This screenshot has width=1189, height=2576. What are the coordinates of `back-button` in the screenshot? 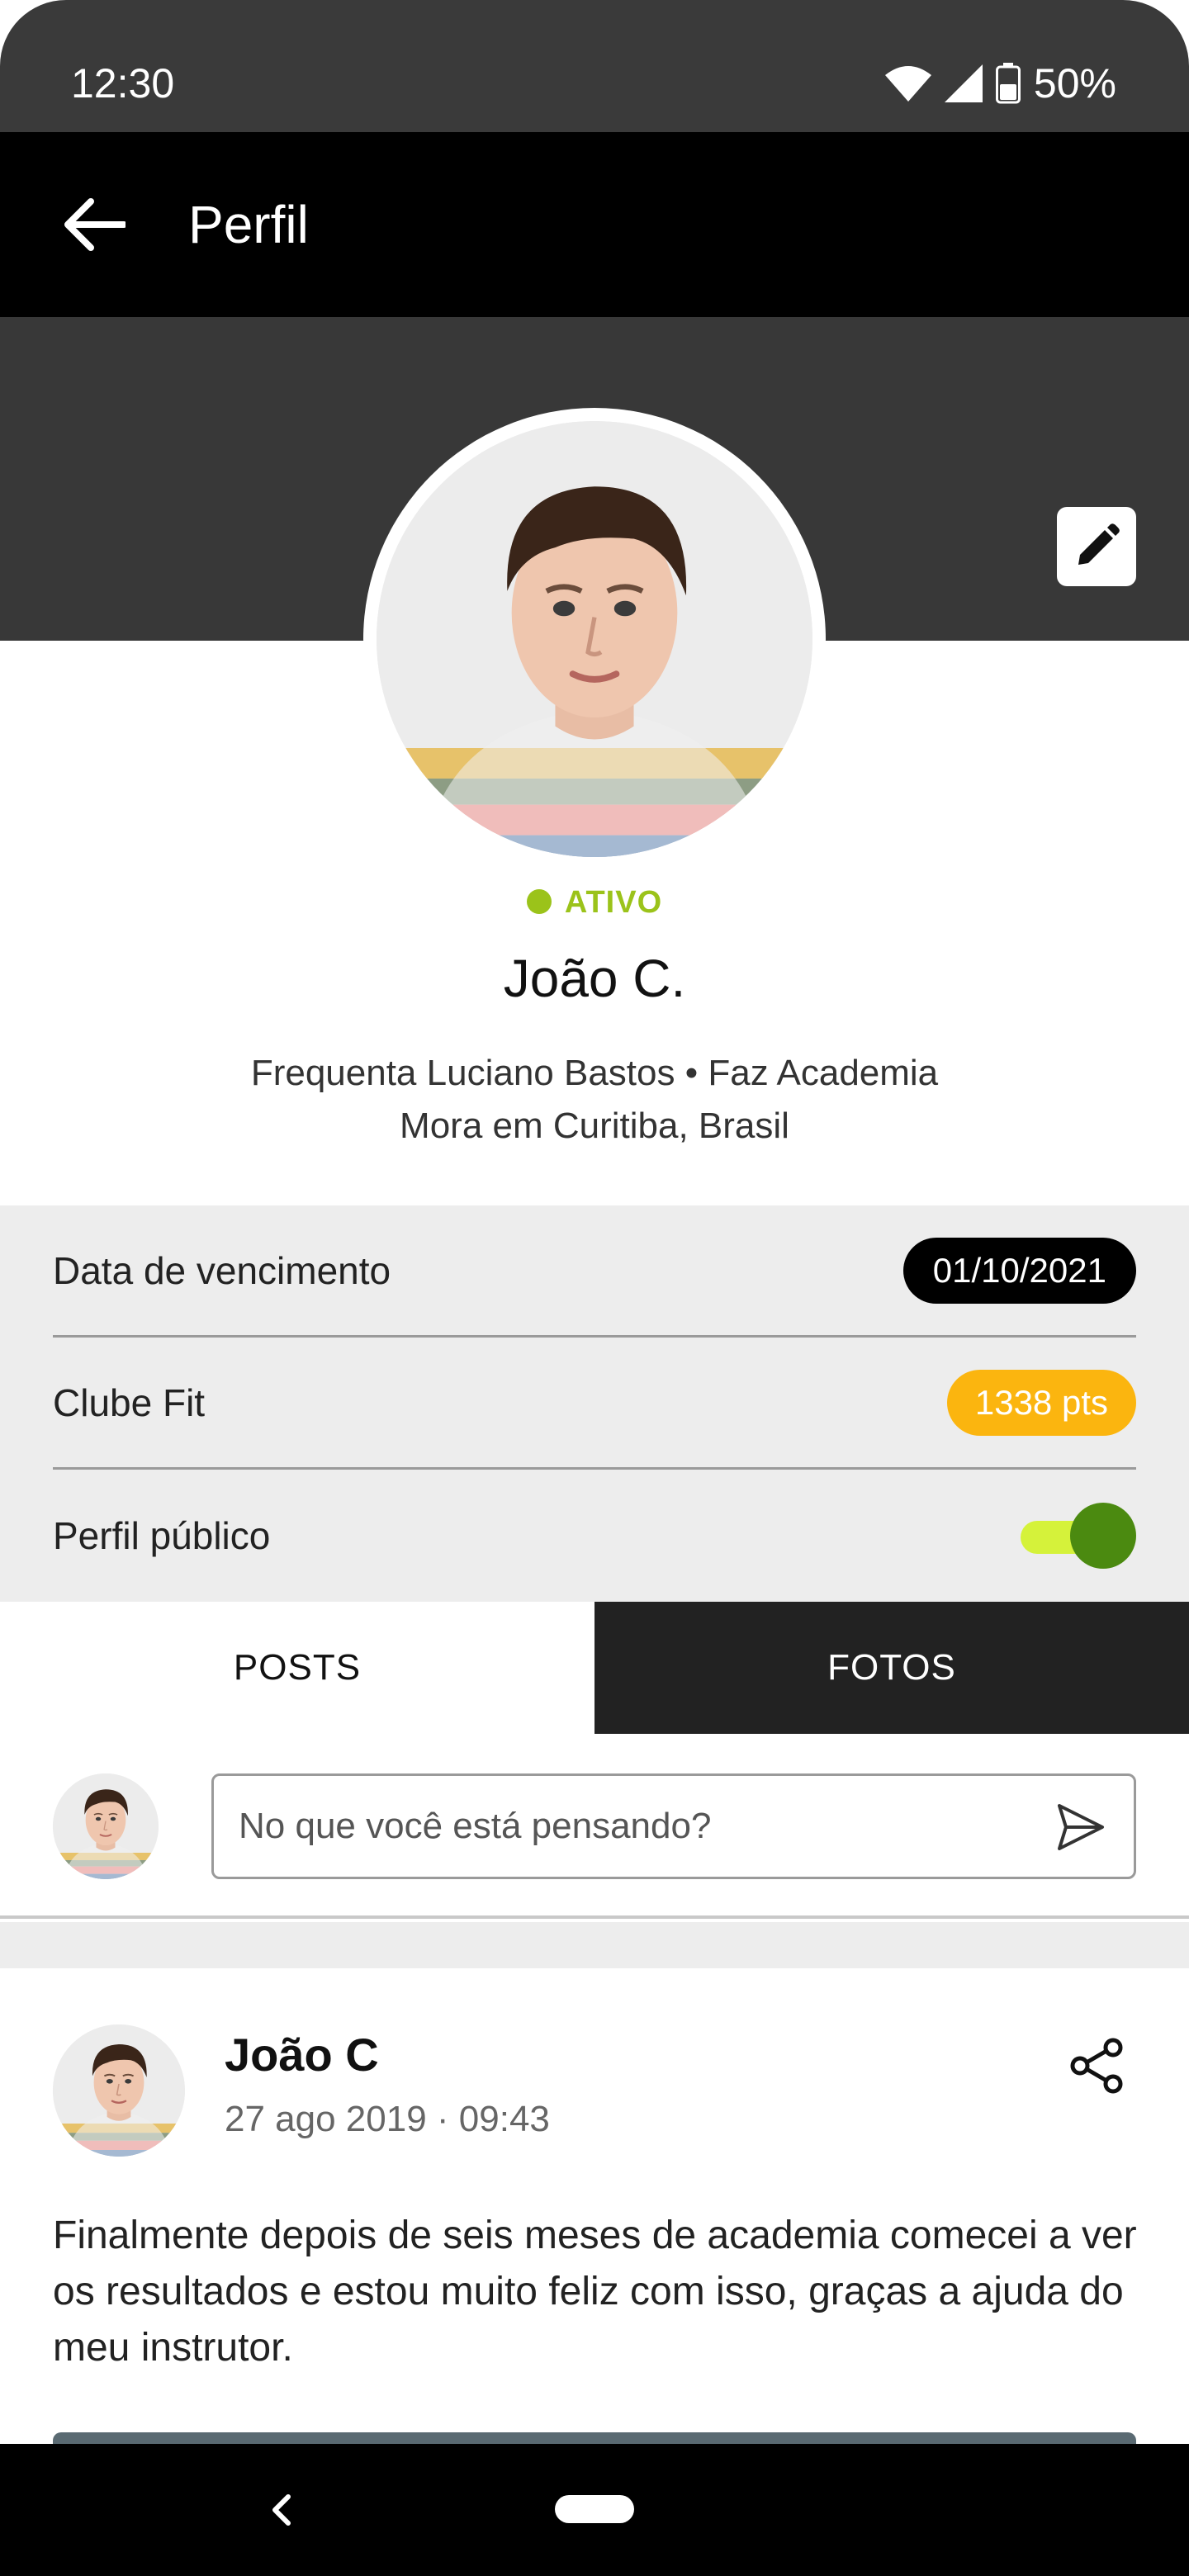 It's located at (94, 224).